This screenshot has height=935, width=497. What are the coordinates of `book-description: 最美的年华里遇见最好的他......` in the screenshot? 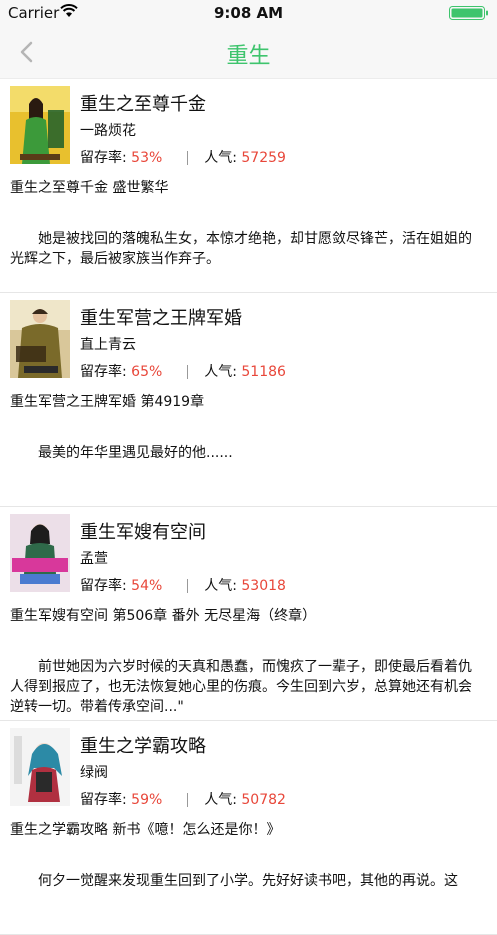 It's located at (135, 453).